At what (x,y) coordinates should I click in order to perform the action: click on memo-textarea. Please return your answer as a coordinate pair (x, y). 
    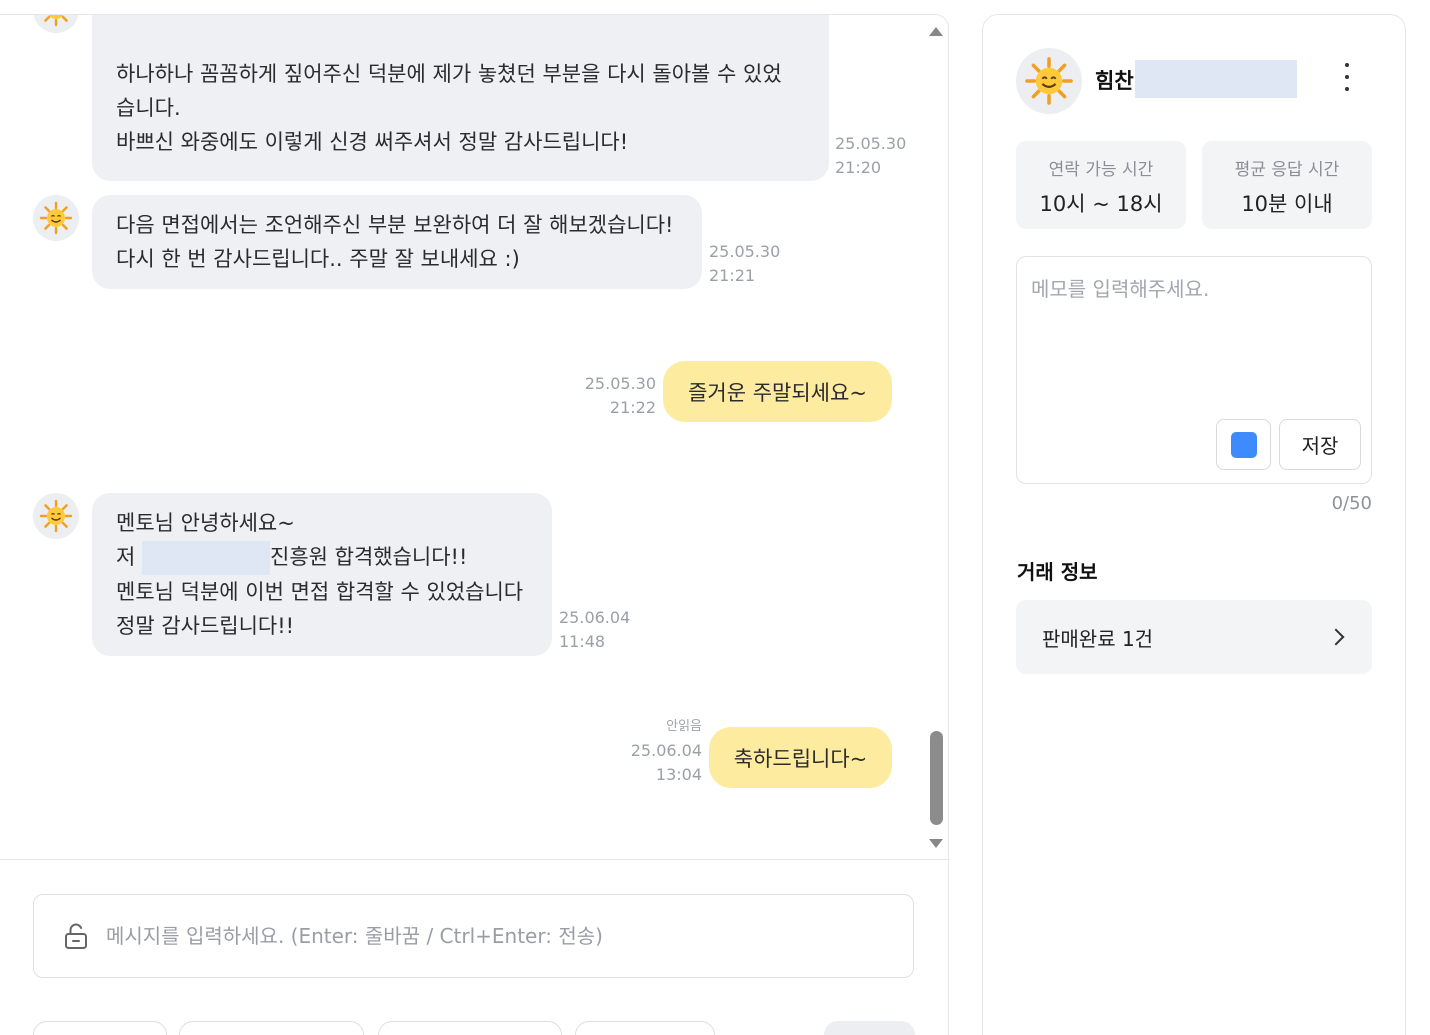
    Looking at the image, I should click on (1194, 343).